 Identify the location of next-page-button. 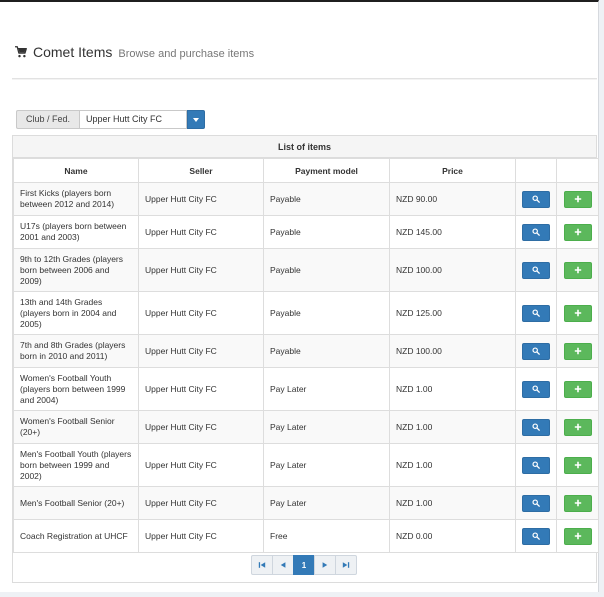
(325, 565).